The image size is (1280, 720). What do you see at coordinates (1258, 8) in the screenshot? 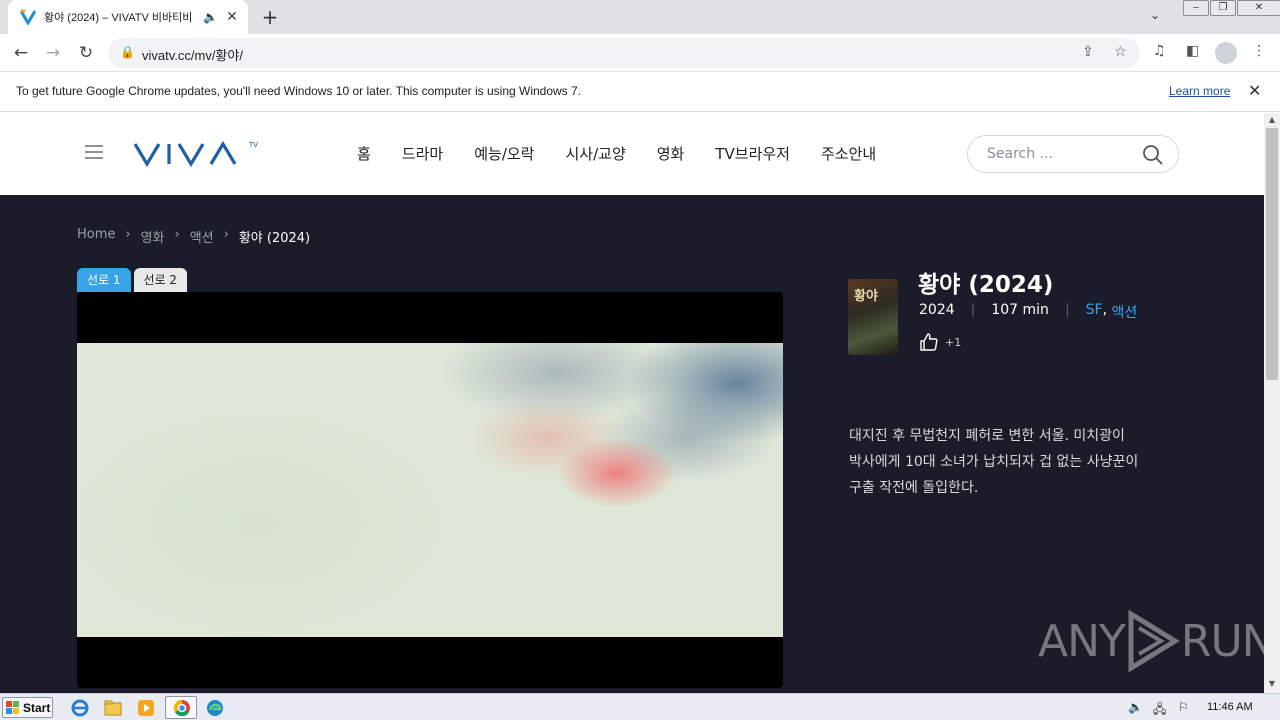
I see `close-window-icon: ✕` at bounding box center [1258, 8].